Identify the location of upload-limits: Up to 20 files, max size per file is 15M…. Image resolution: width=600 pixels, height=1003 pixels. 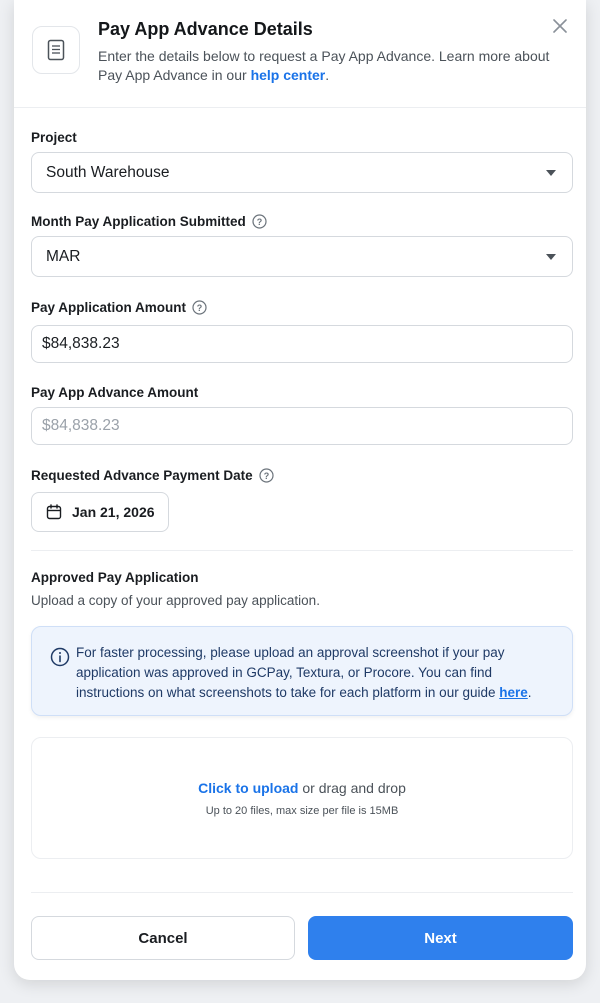
(302, 811).